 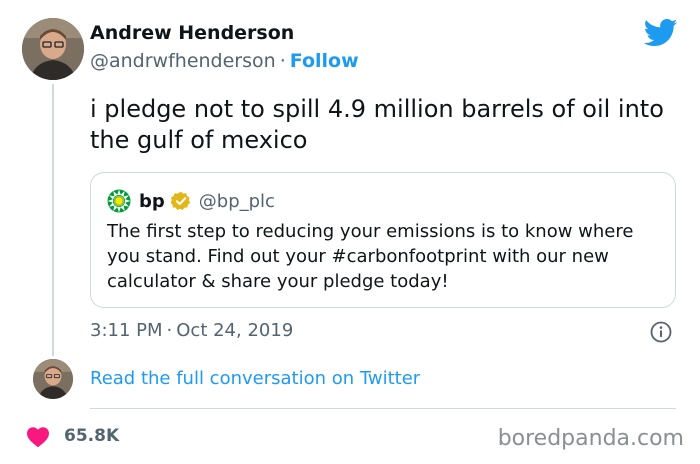 I want to click on tweet-date: Oct 24, 2019, so click(x=235, y=330).